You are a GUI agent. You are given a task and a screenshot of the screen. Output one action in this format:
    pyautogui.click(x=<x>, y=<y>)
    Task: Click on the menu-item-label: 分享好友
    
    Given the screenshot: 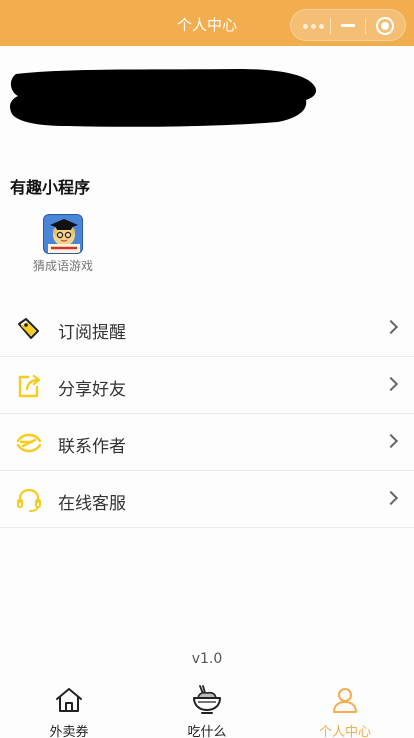 What is the action you would take?
    pyautogui.click(x=92, y=390)
    